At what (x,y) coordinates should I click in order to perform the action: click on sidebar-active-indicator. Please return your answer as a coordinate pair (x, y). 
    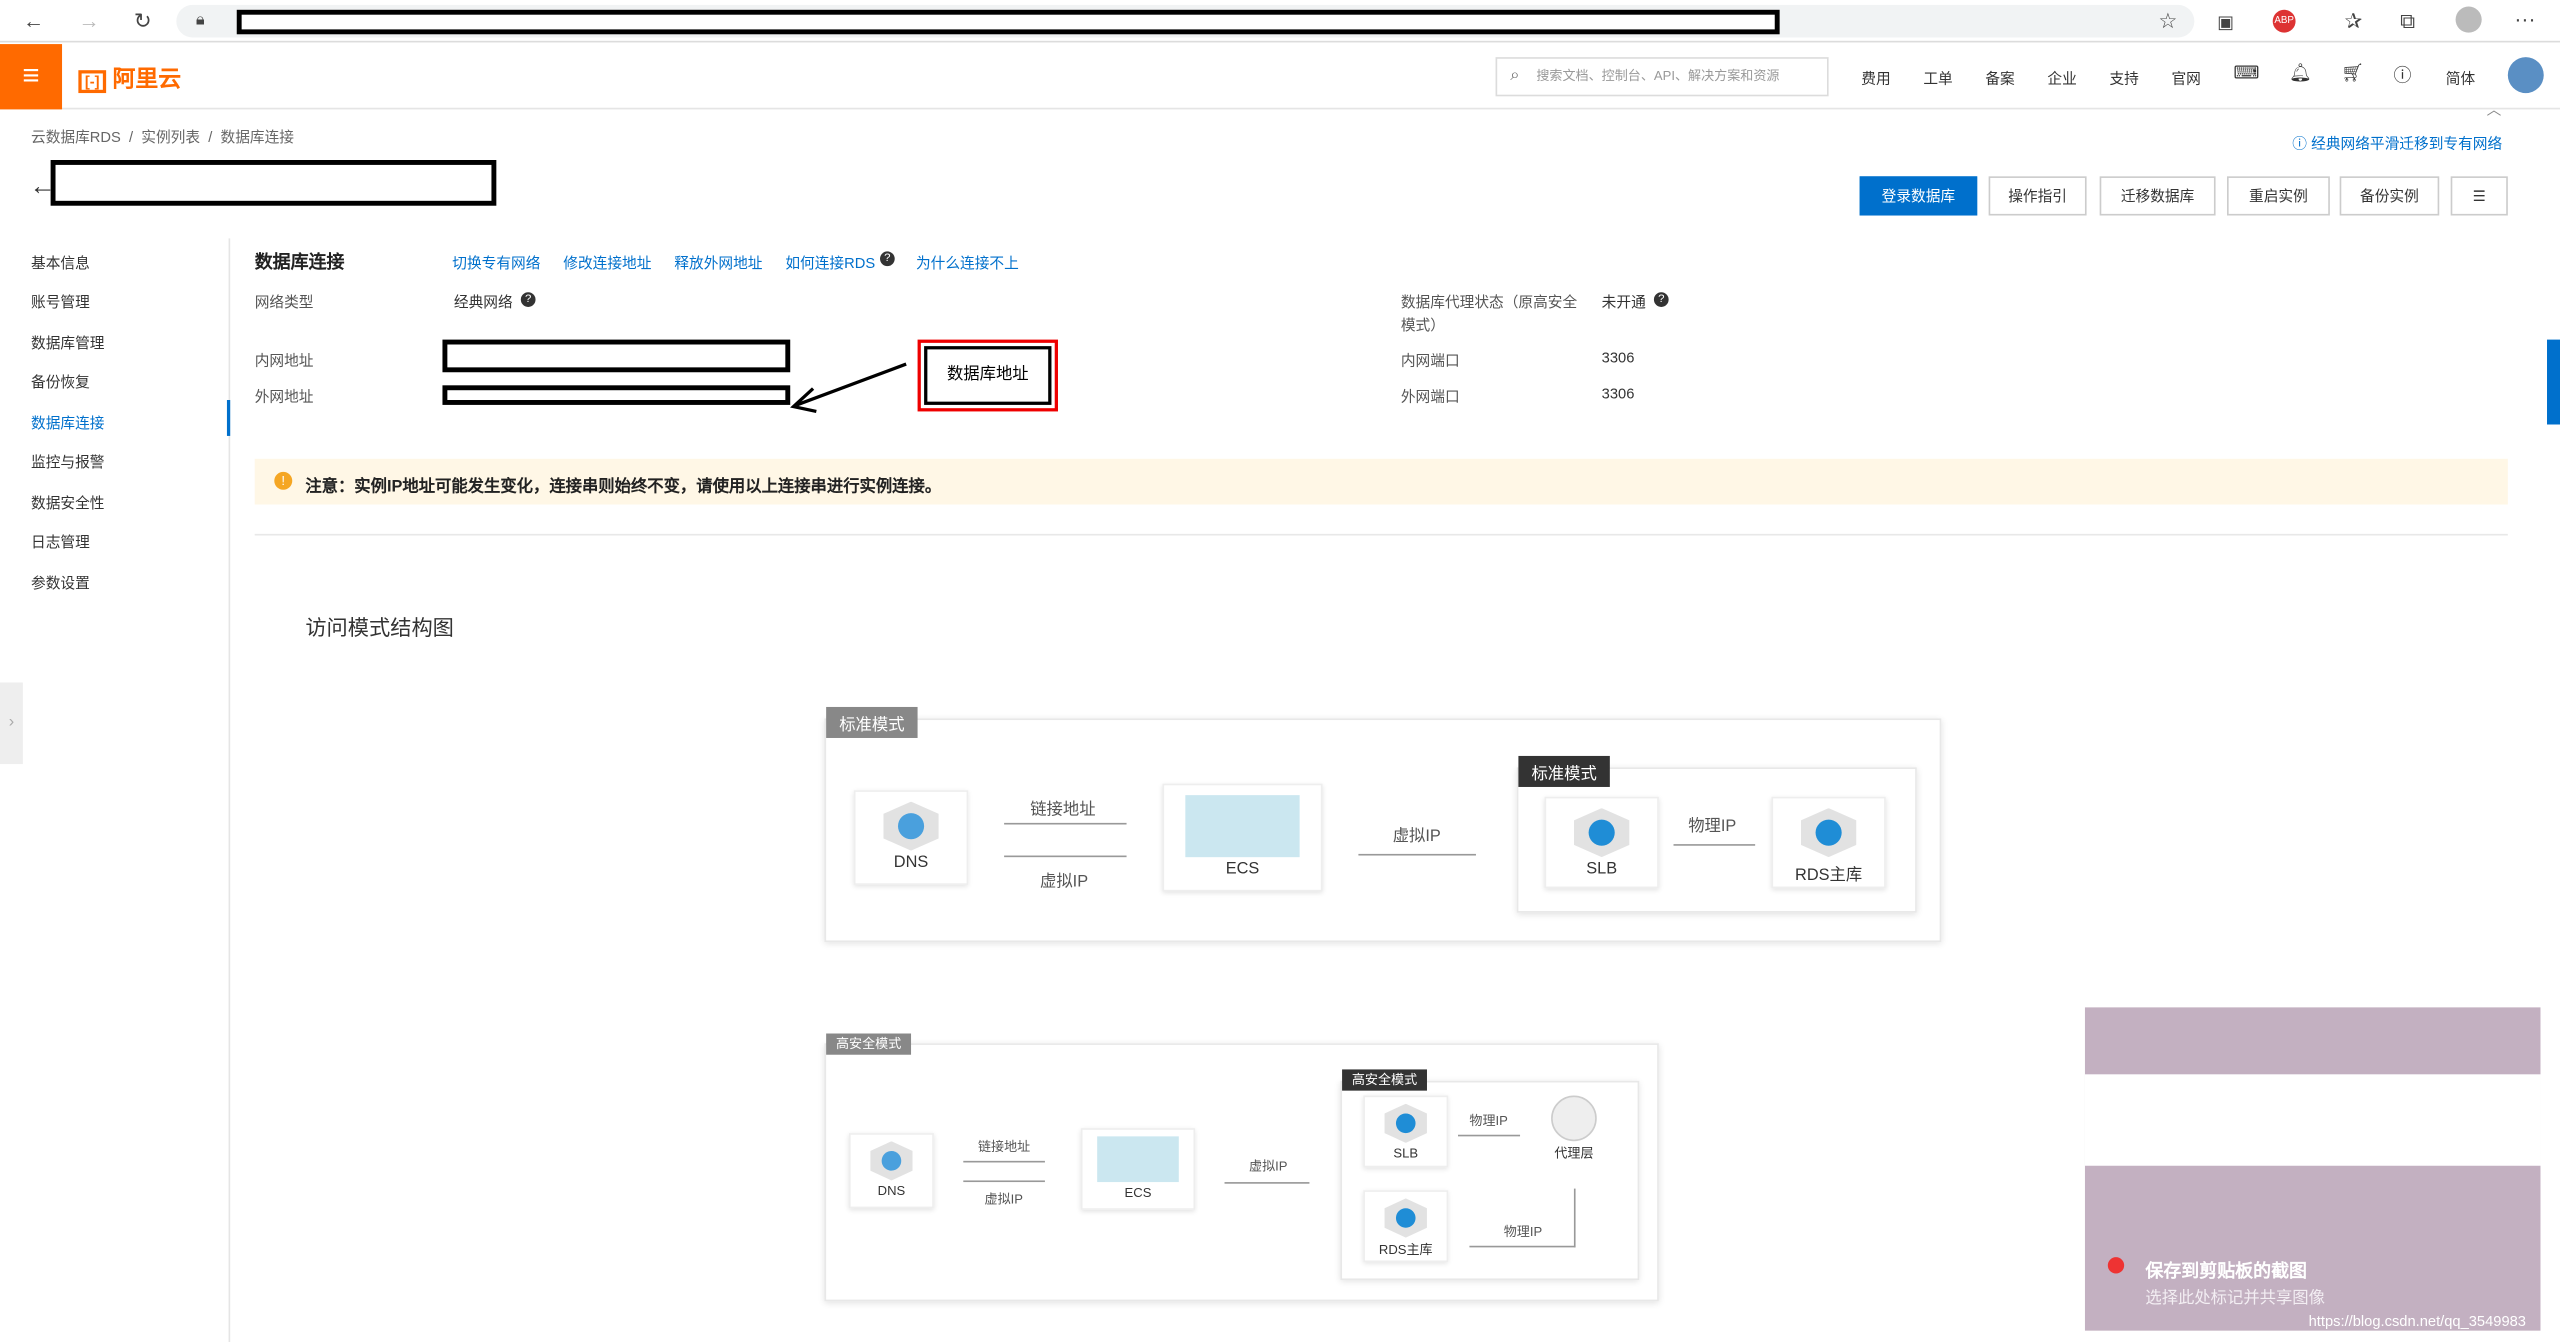
    Looking at the image, I should click on (228, 418).